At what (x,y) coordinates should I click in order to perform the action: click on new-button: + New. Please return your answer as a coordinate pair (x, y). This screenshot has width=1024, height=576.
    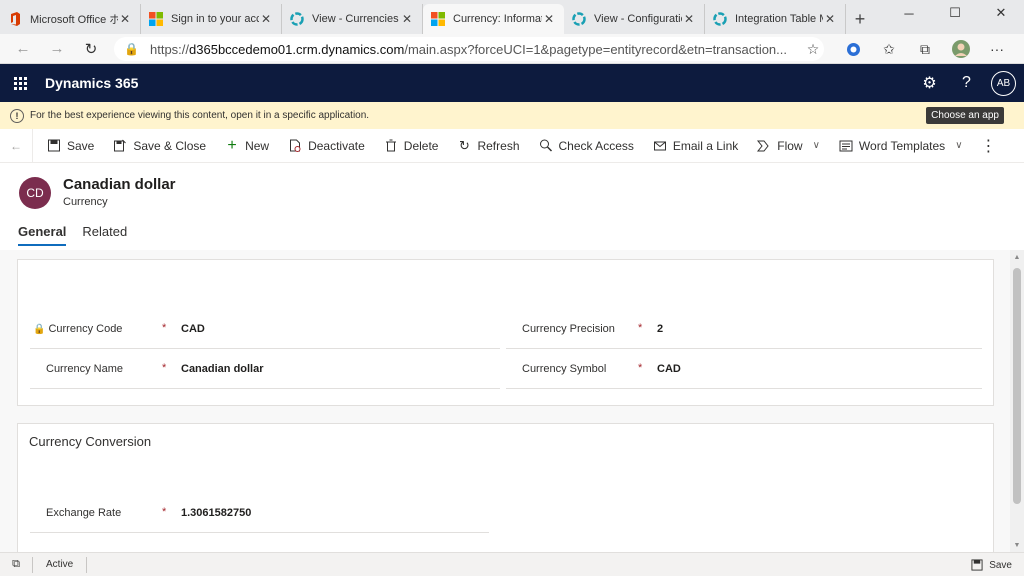
    Looking at the image, I should click on (246, 146).